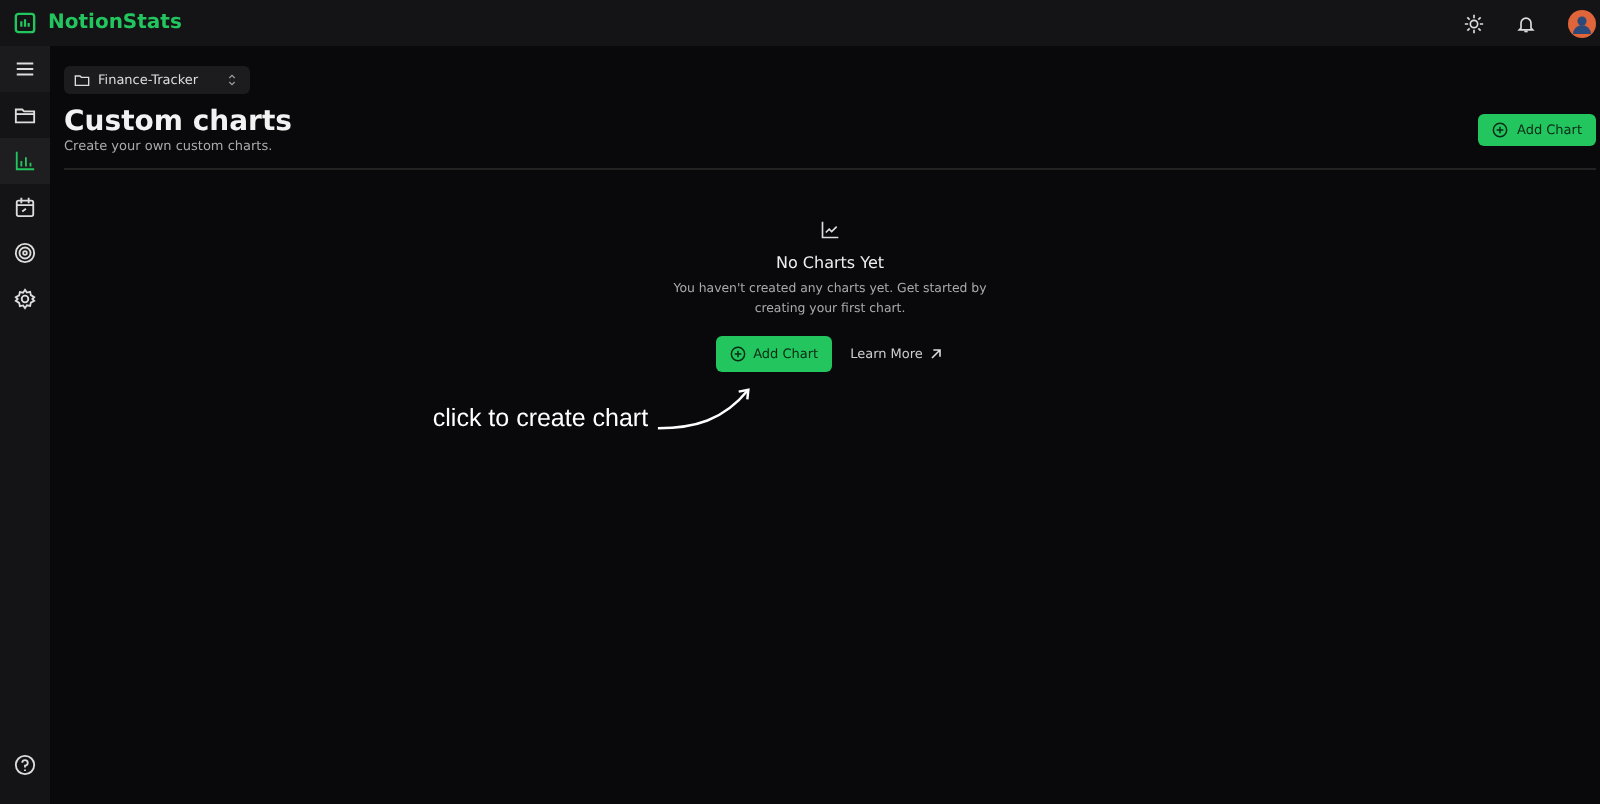 The height and width of the screenshot is (804, 1600). Describe the element at coordinates (936, 353) in the screenshot. I see `arrow-up-right-icon` at that location.